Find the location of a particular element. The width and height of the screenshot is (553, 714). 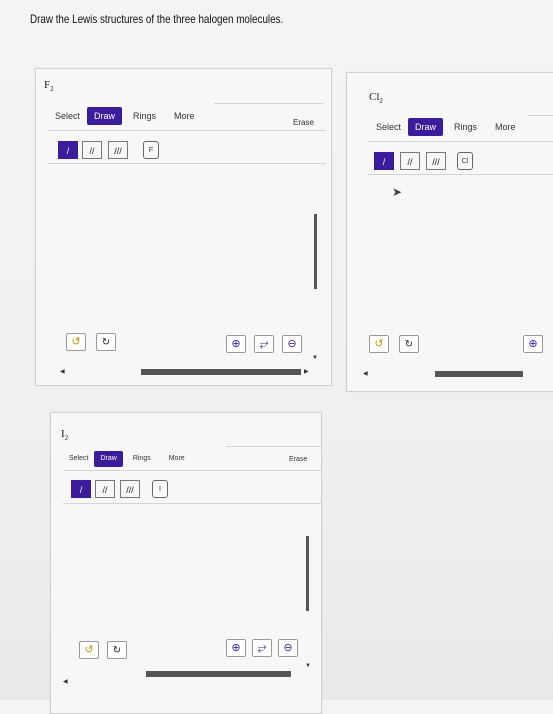

mouse-pointer-icon: ➤ is located at coordinates (397, 192).